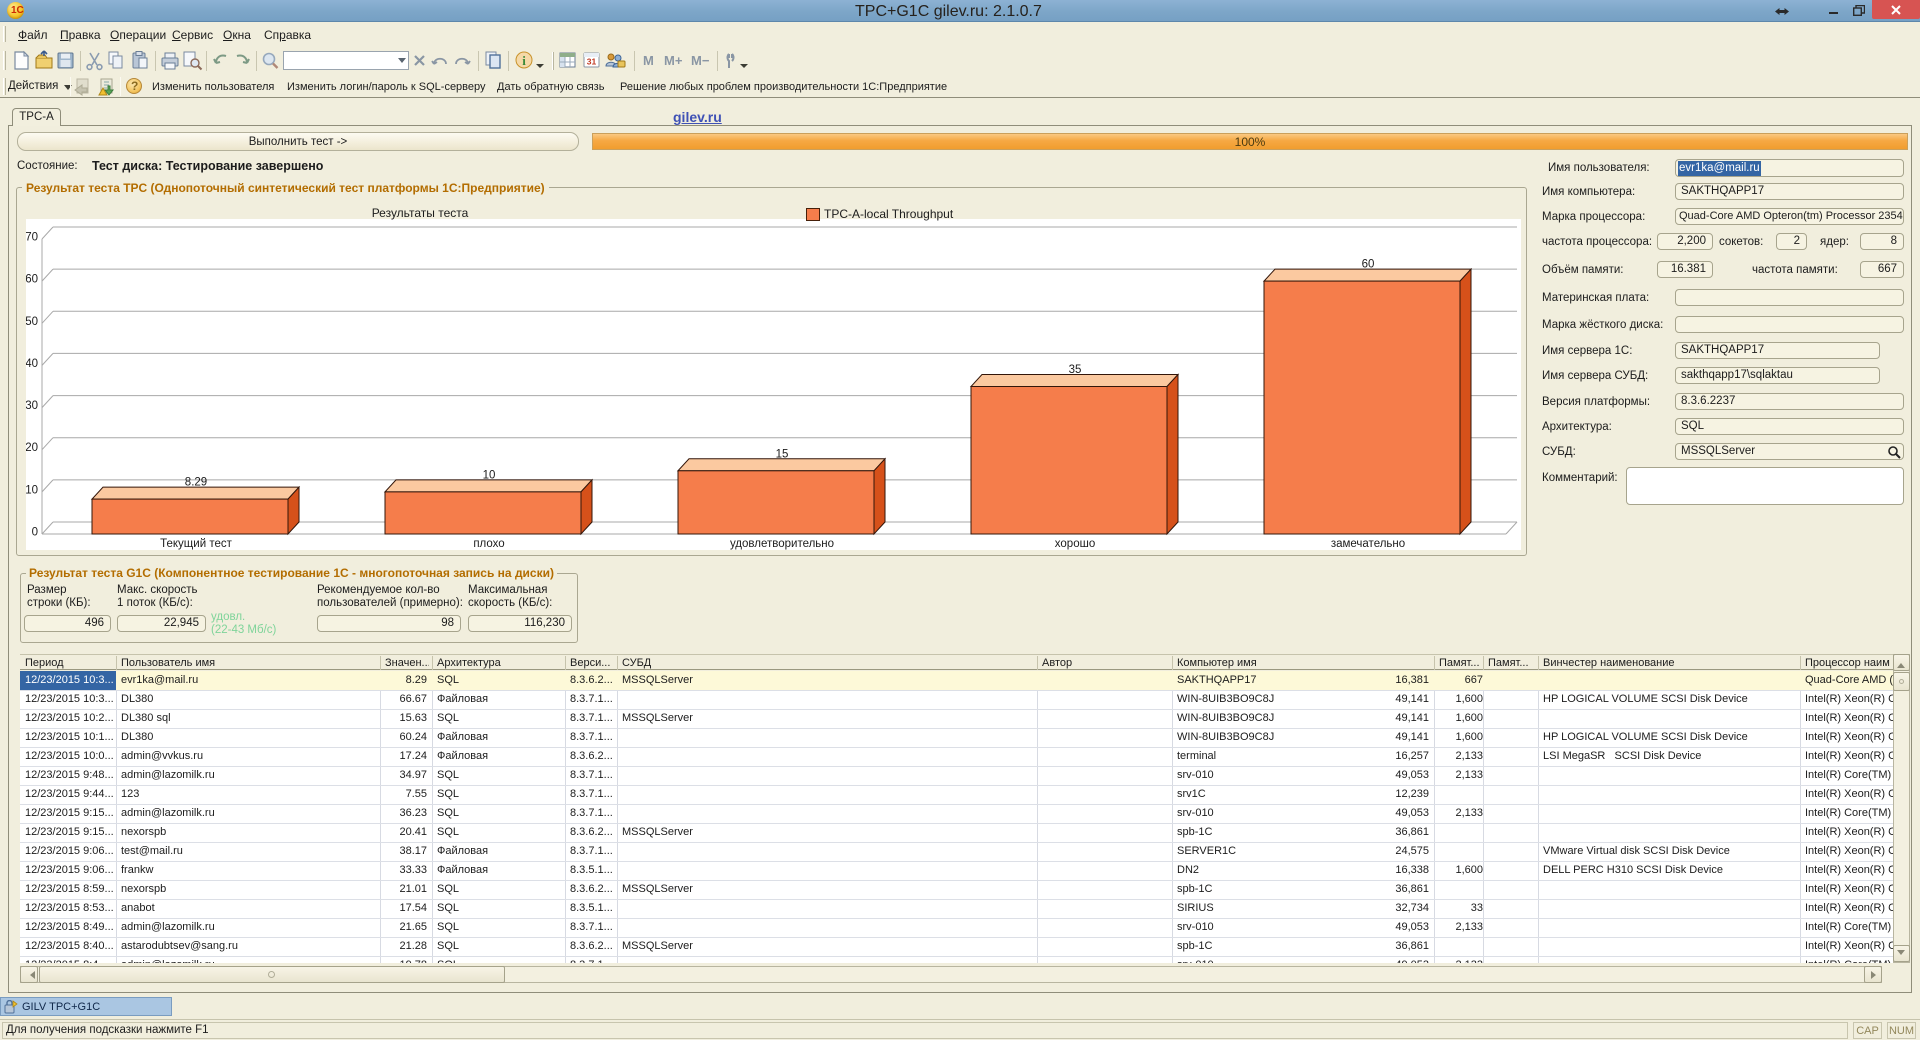 Image resolution: width=1920 pixels, height=1040 pixels. Describe the element at coordinates (32, 406) in the screenshot. I see `svg-text: 30` at that location.